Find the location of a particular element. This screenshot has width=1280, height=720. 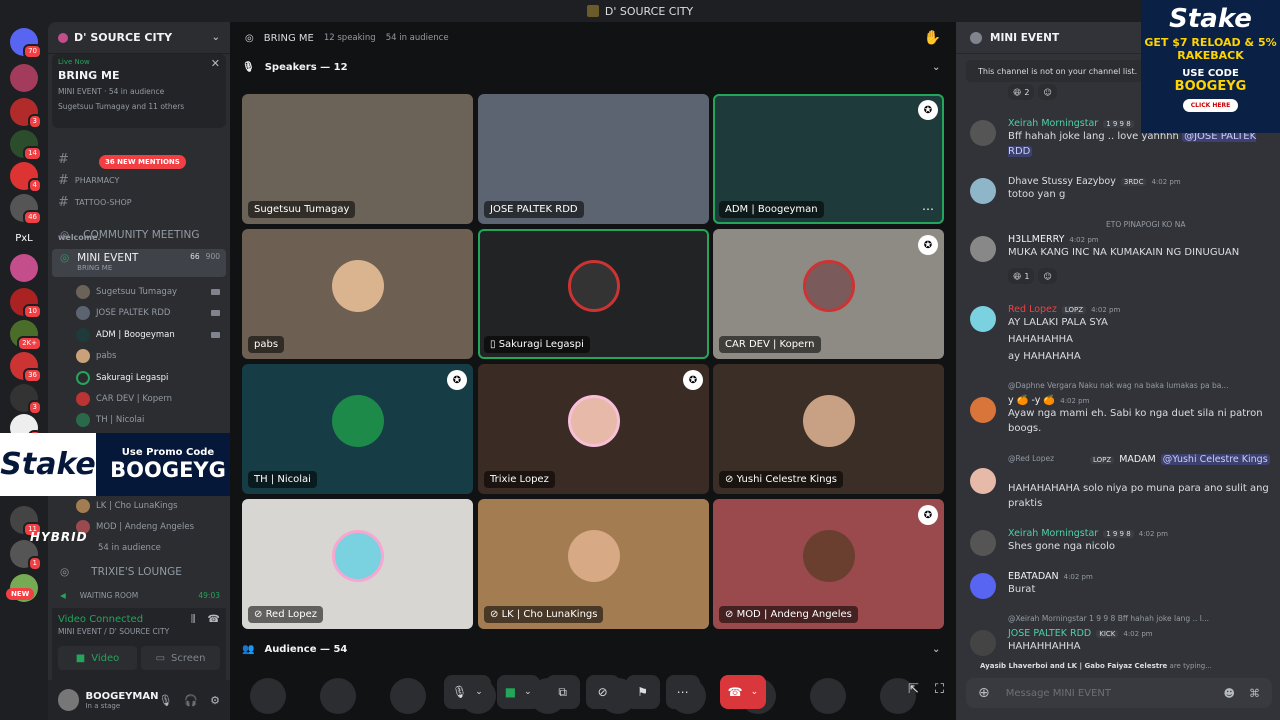

camera-button: ■ ⌄ is located at coordinates (518, 692).